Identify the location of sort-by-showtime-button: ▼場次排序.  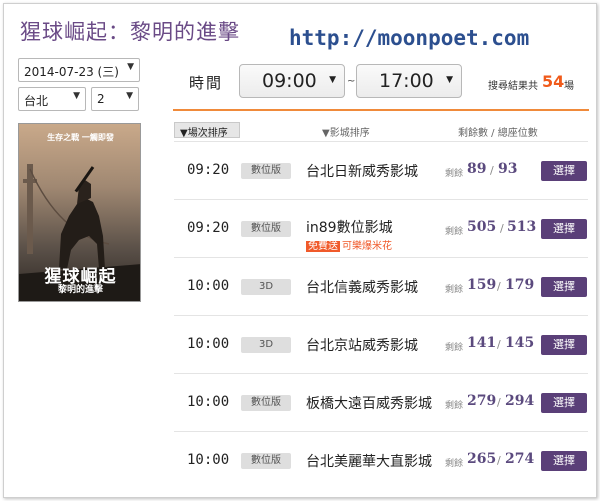
(207, 130).